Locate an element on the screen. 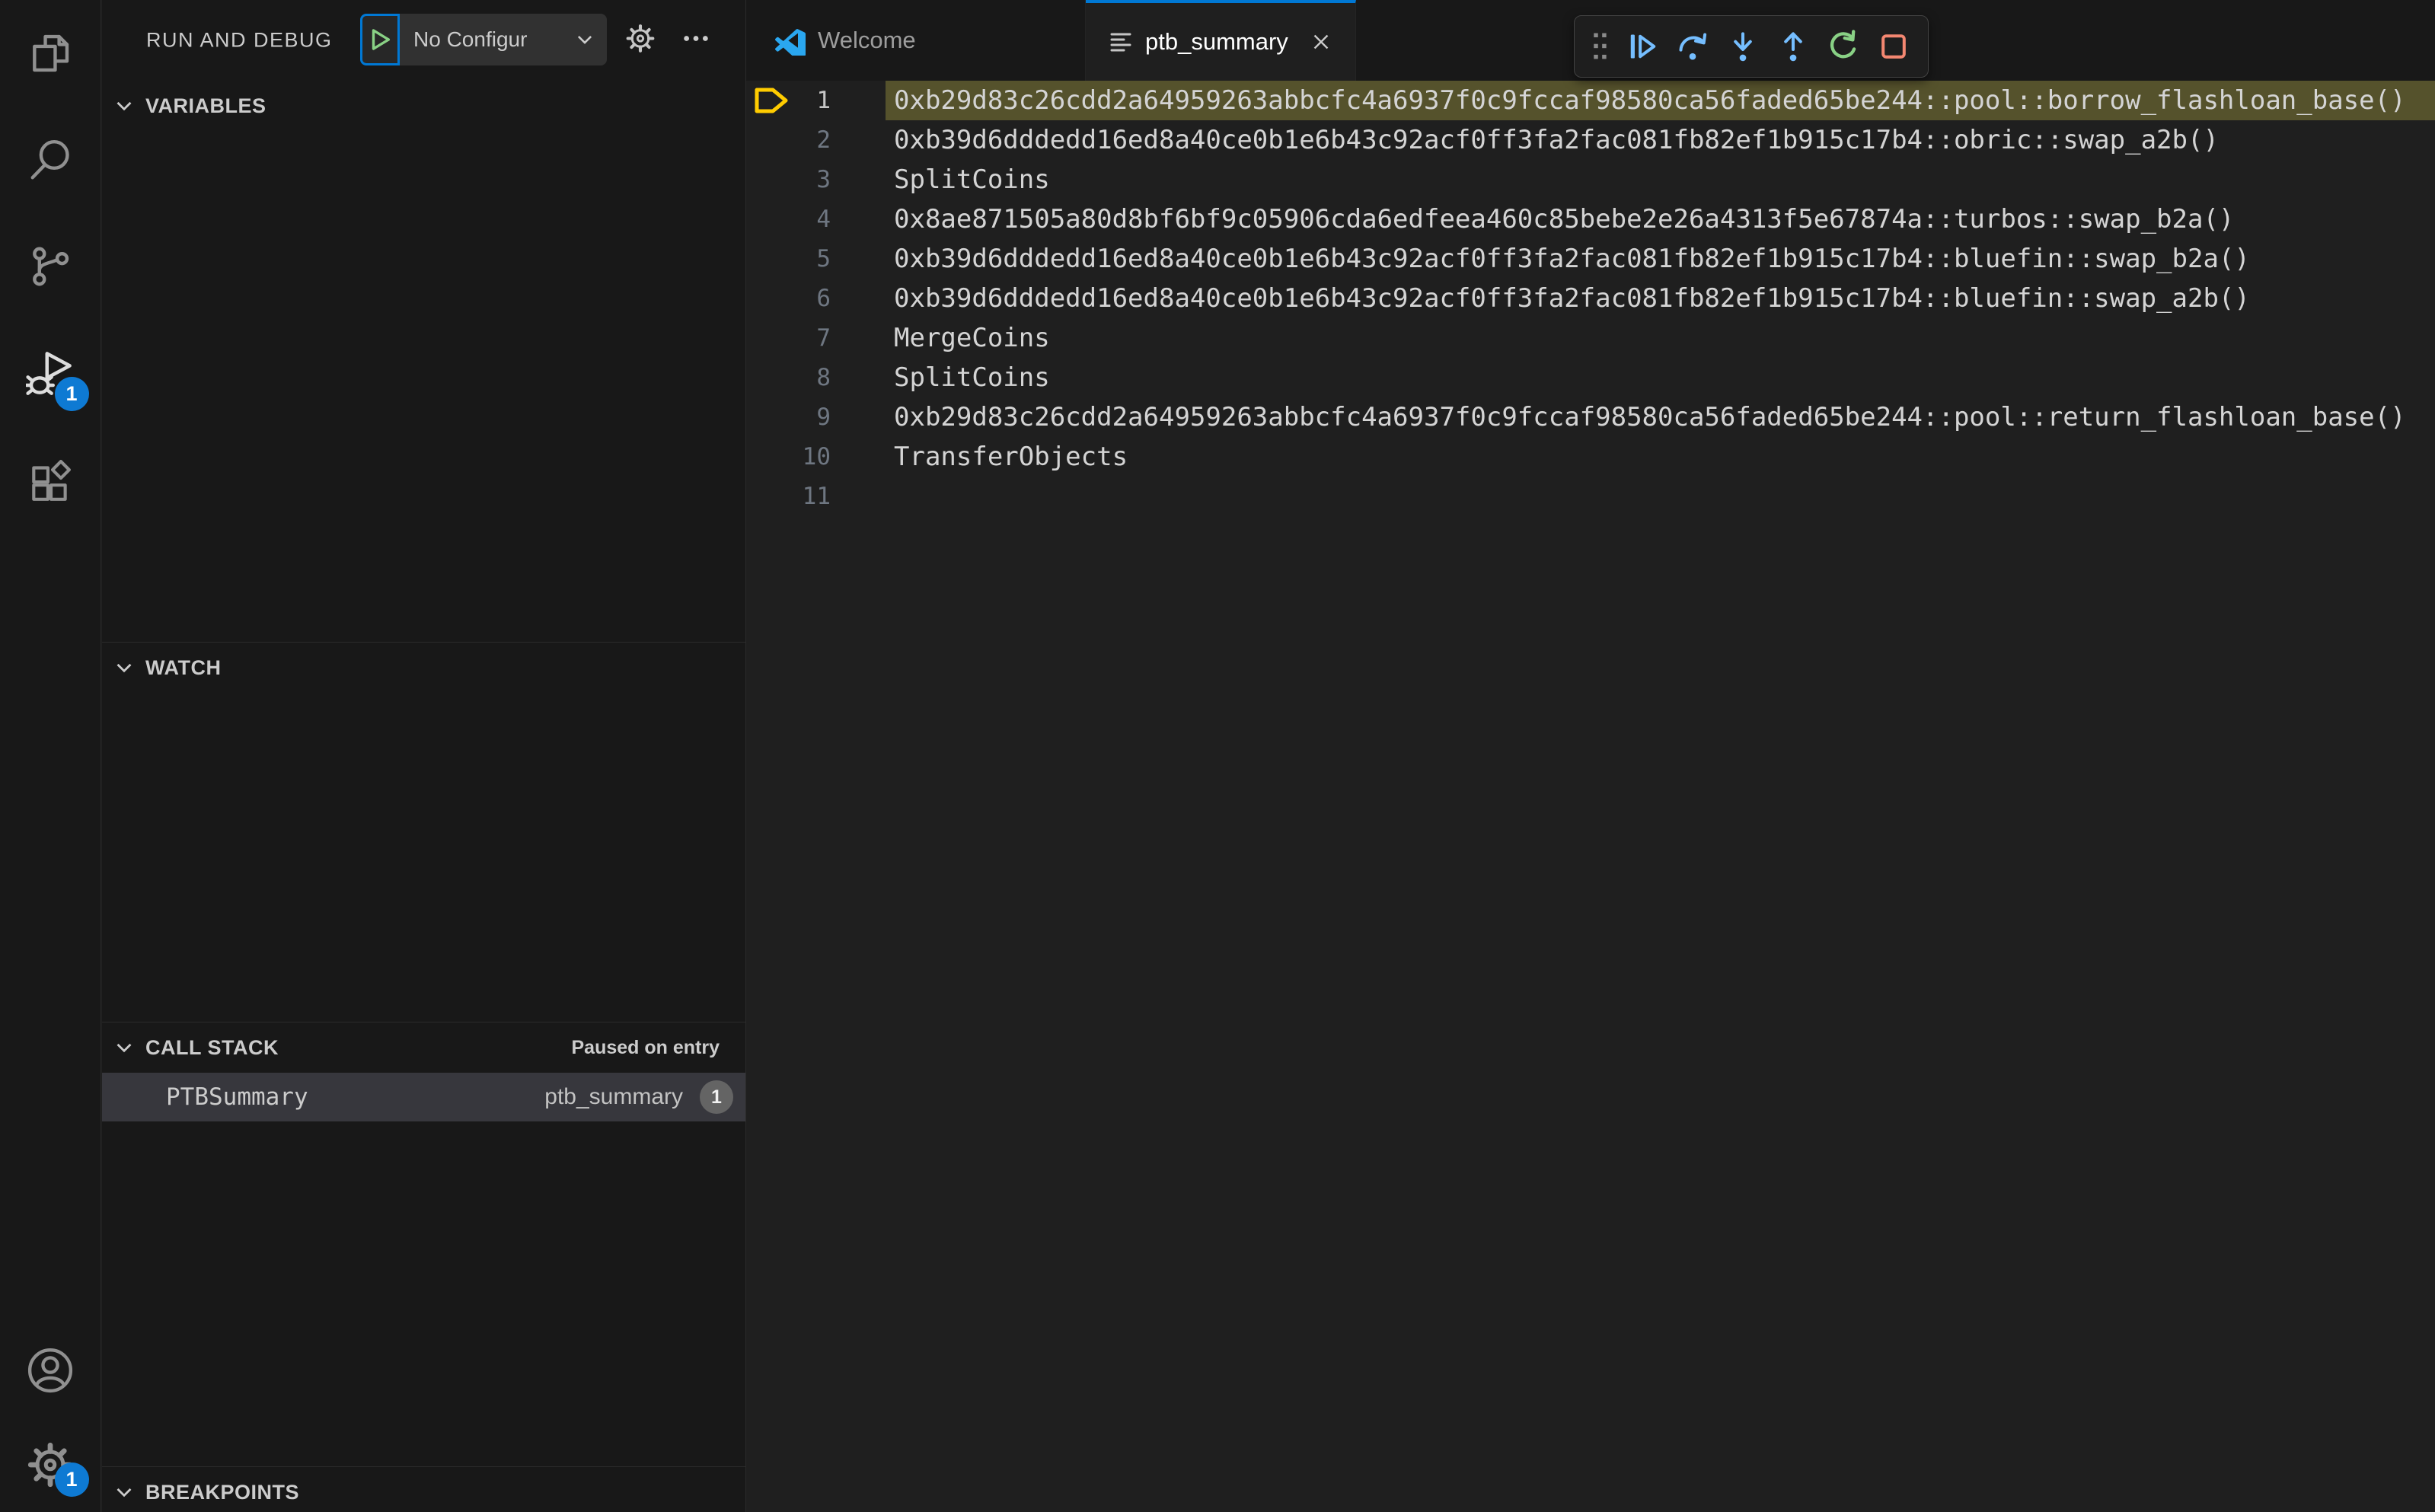 The image size is (2435, 1512). step-into-button is located at coordinates (1743, 46).